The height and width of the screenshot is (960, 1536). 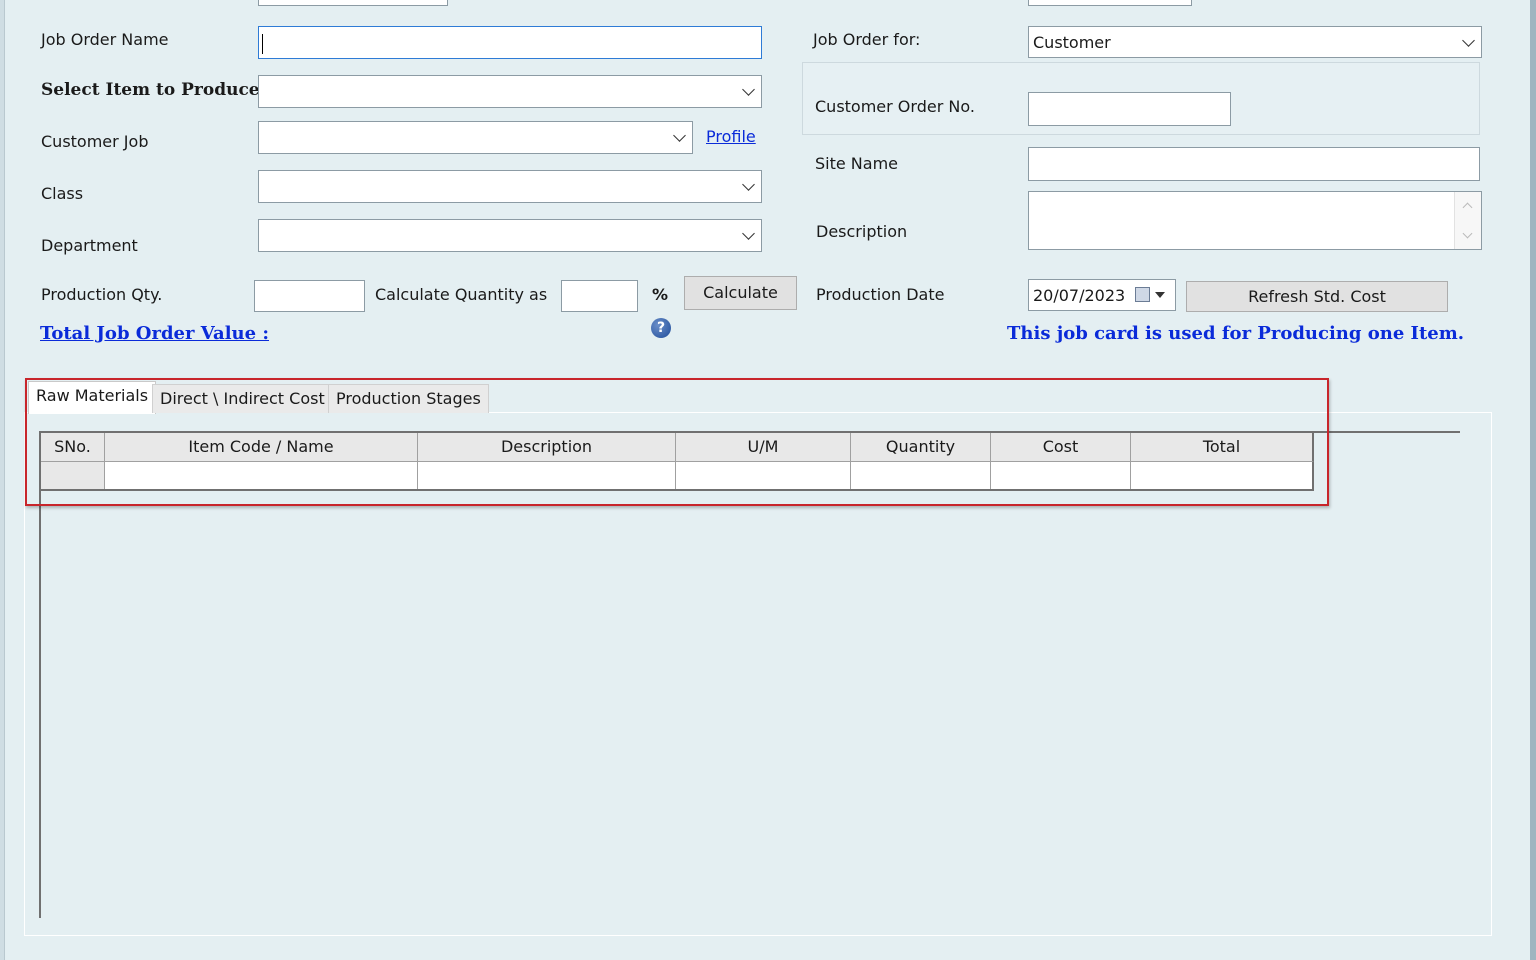 What do you see at coordinates (1467, 220) in the screenshot?
I see `scrollbar` at bounding box center [1467, 220].